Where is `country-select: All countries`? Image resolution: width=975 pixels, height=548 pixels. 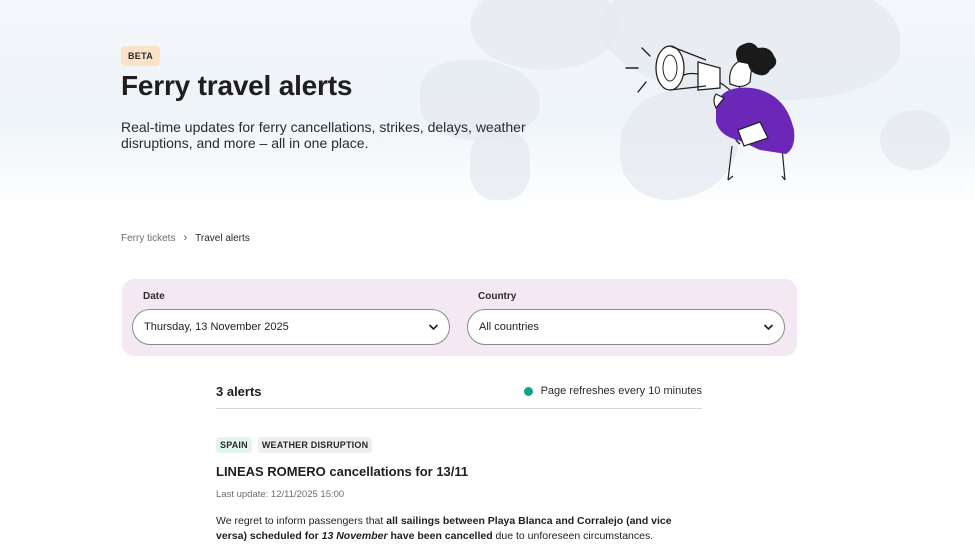
country-select: All countries is located at coordinates (626, 327).